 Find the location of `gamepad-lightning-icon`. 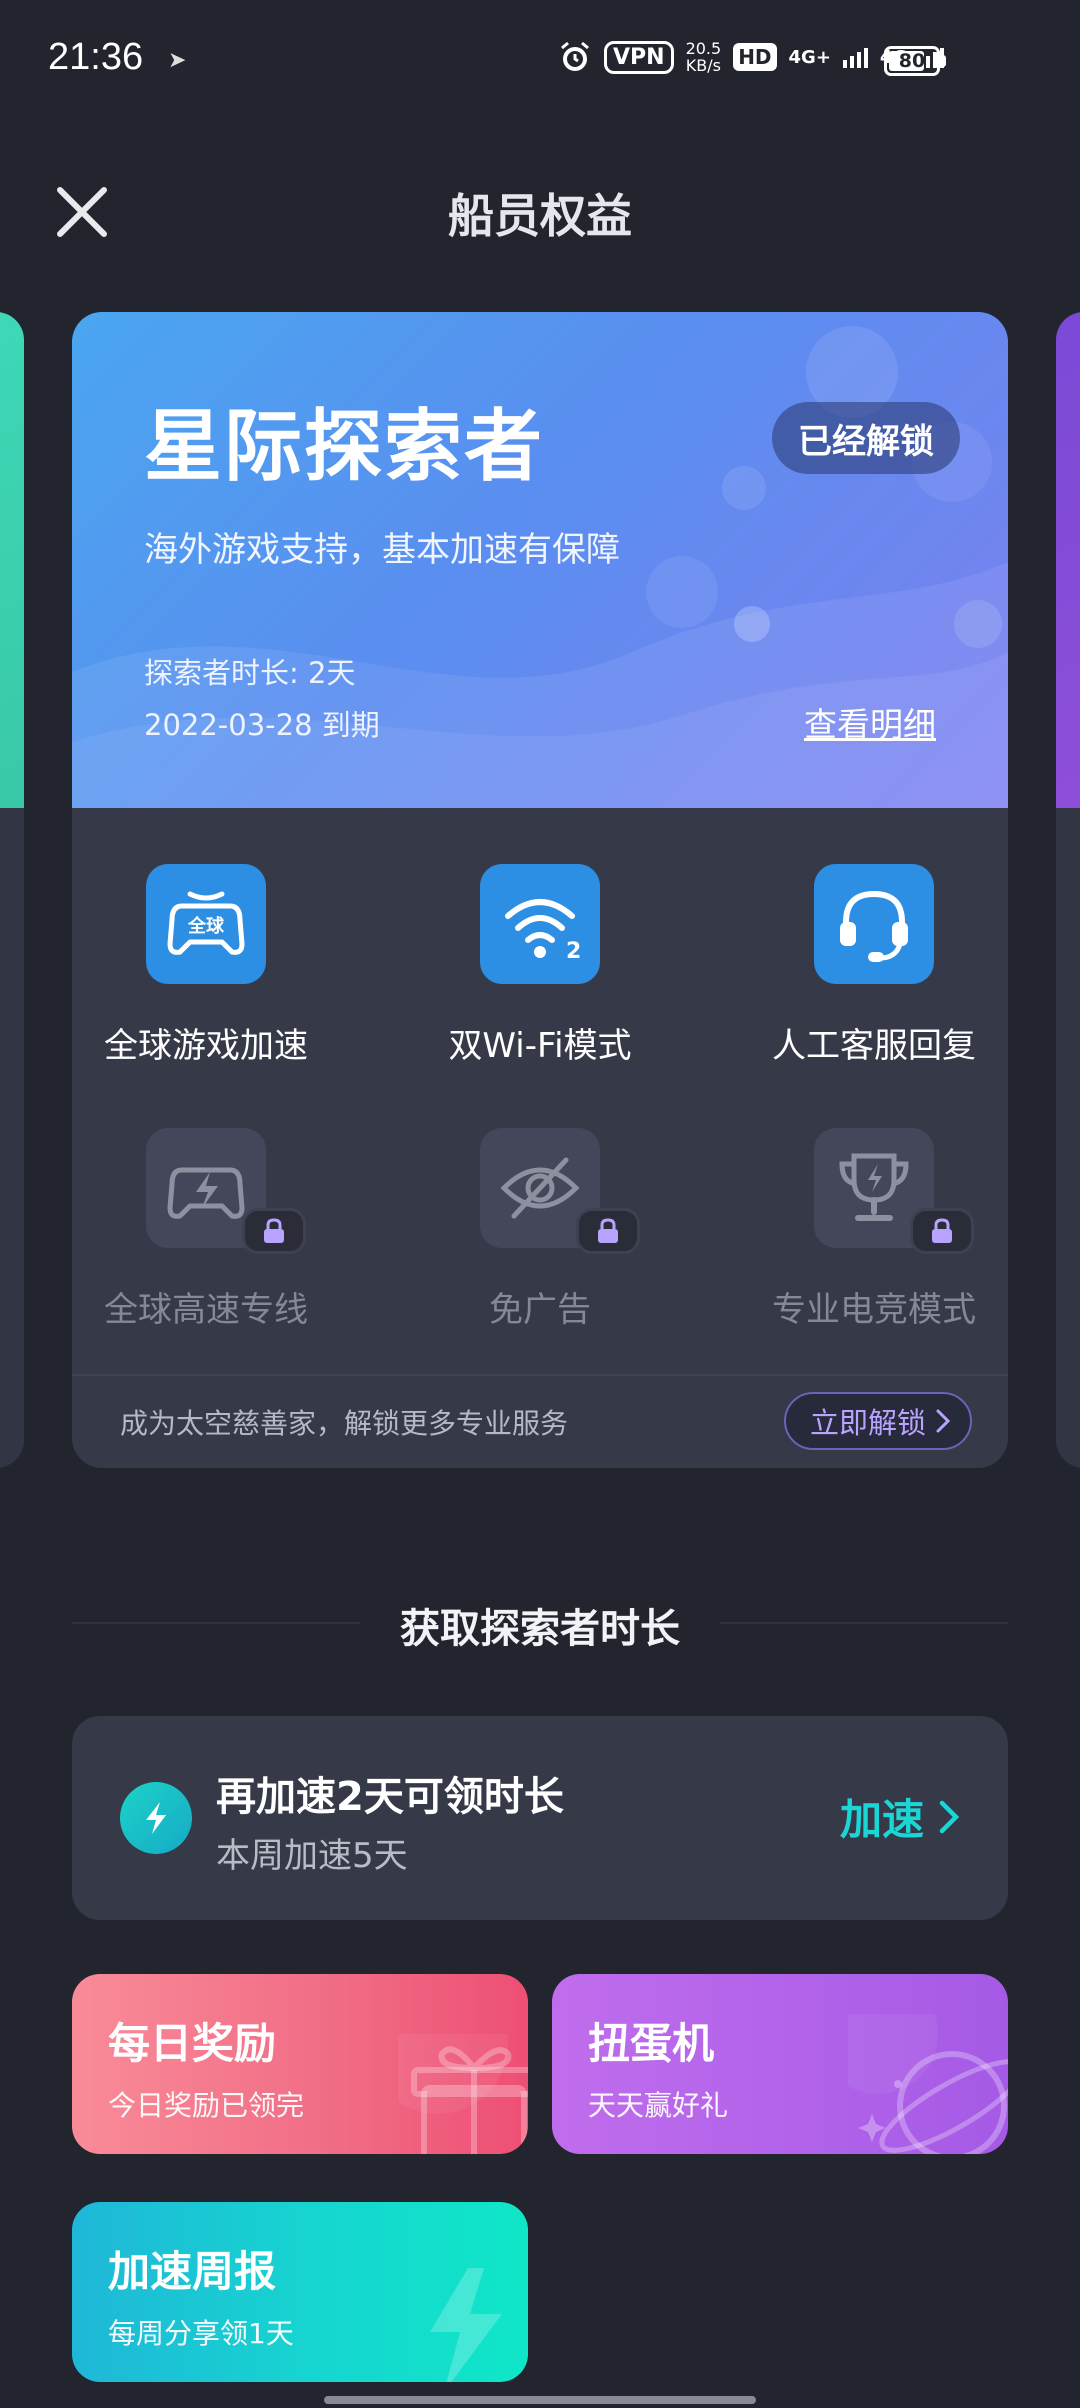

gamepad-lightning-icon is located at coordinates (226, 1191).